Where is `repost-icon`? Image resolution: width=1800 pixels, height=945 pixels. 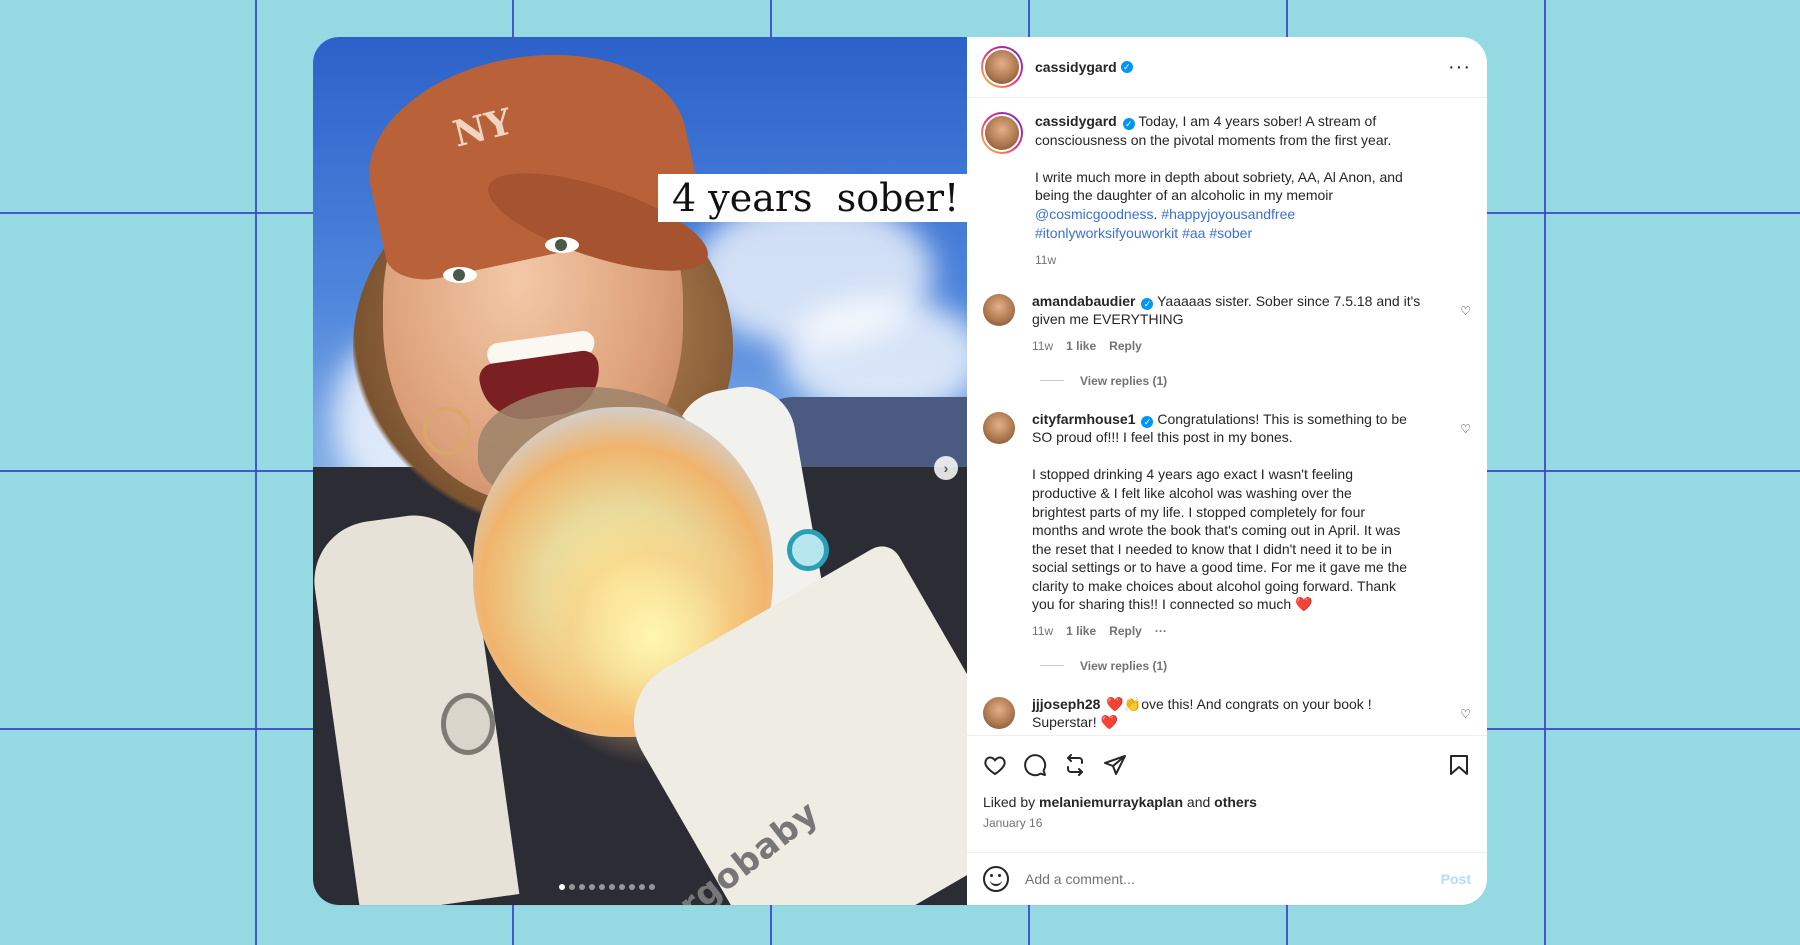 repost-icon is located at coordinates (1075, 765).